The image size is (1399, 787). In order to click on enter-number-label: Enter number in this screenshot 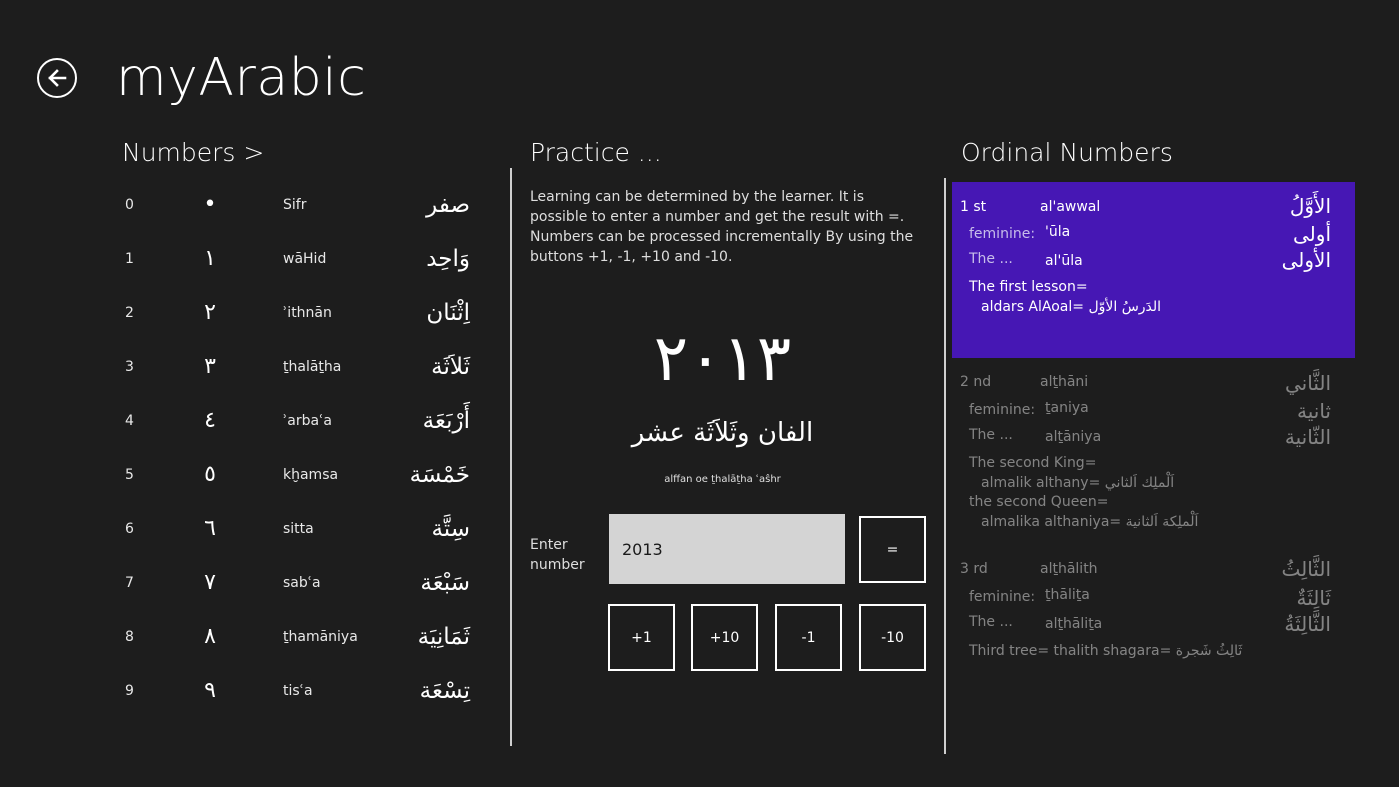, I will do `click(557, 555)`.